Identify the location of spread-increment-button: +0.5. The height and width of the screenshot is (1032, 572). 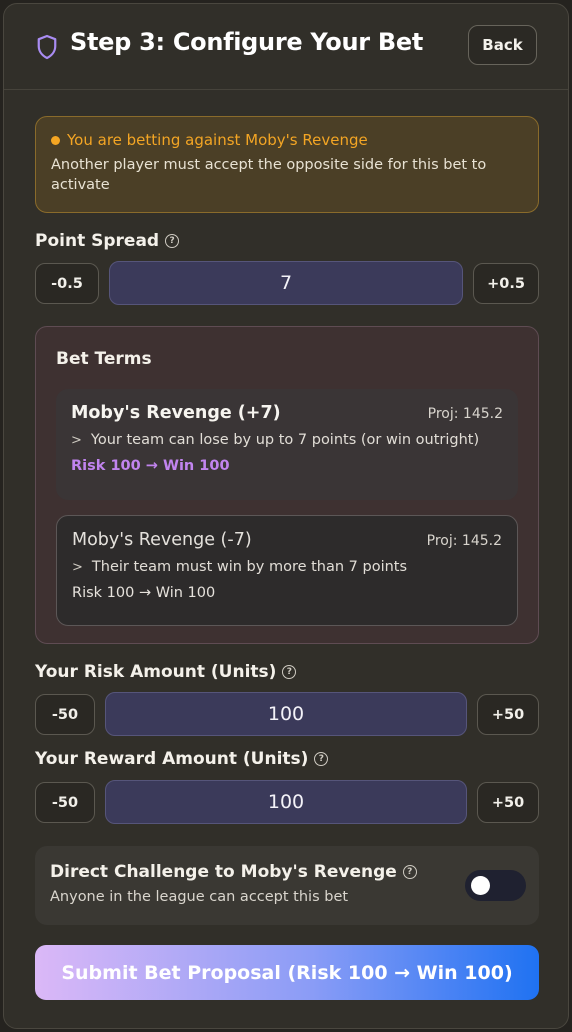
(506, 283).